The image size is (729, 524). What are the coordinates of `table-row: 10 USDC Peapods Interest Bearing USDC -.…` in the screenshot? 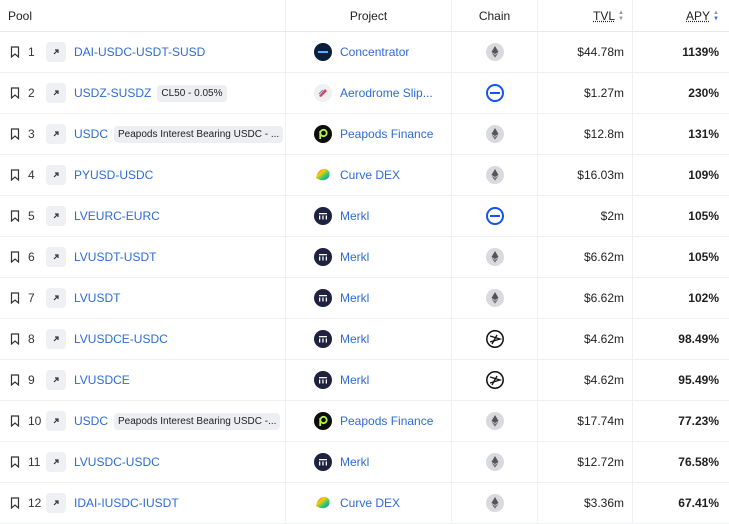 It's located at (364, 421).